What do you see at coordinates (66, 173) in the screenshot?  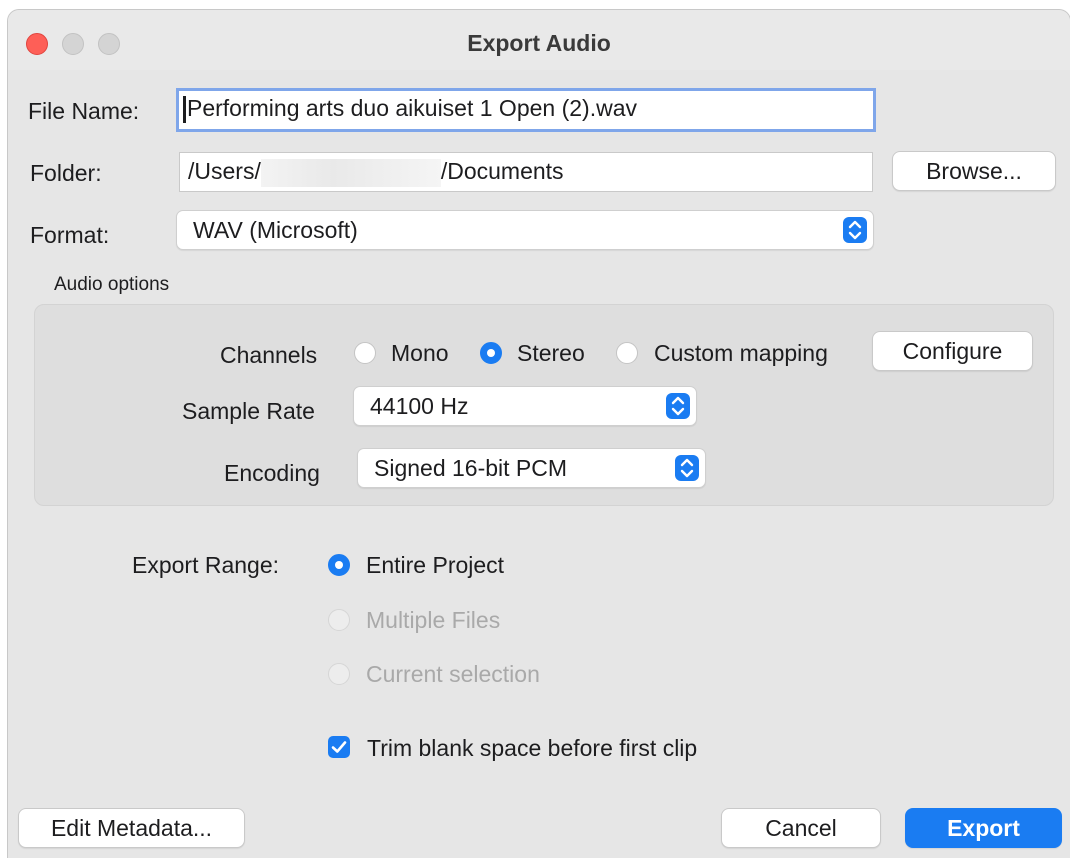 I see `folder-label: Folder:` at bounding box center [66, 173].